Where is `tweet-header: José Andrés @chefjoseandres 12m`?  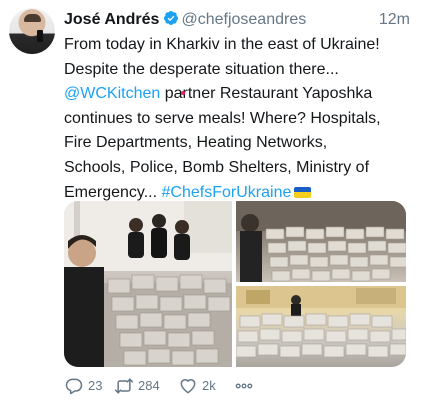 tweet-header: José Andrés @chefjoseandres 12m is located at coordinates (239, 20).